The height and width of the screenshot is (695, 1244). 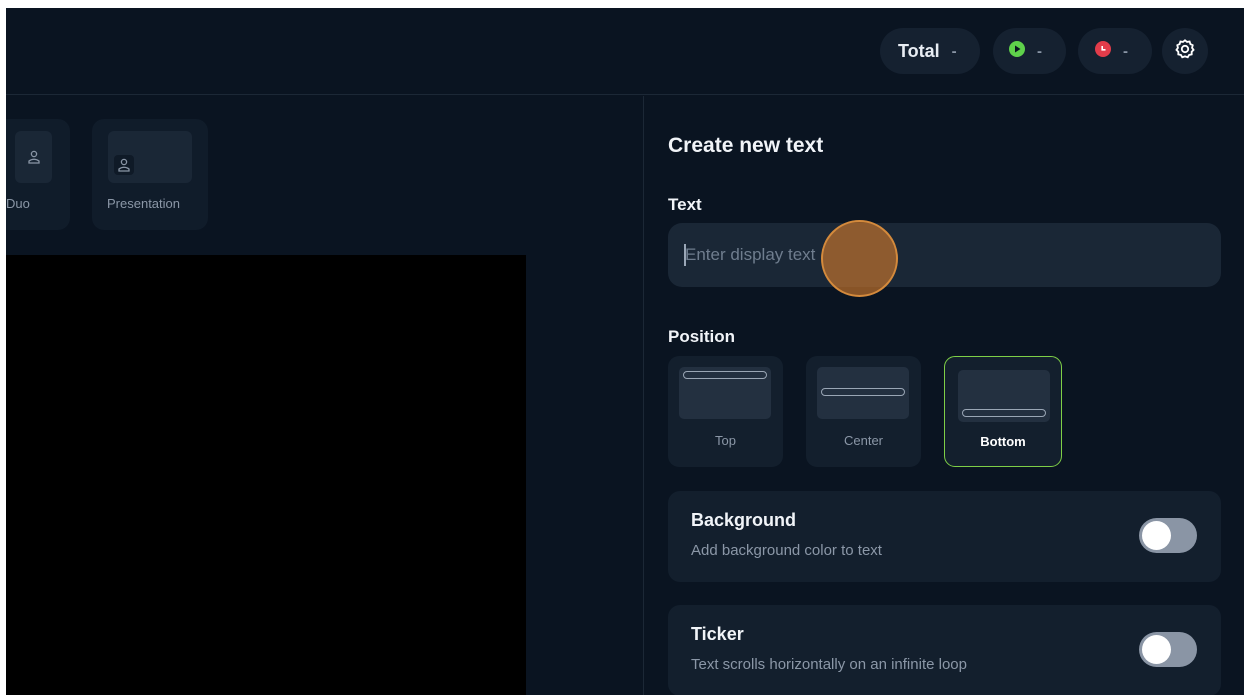 I want to click on layout-label-duo: Duo, so click(x=18, y=203).